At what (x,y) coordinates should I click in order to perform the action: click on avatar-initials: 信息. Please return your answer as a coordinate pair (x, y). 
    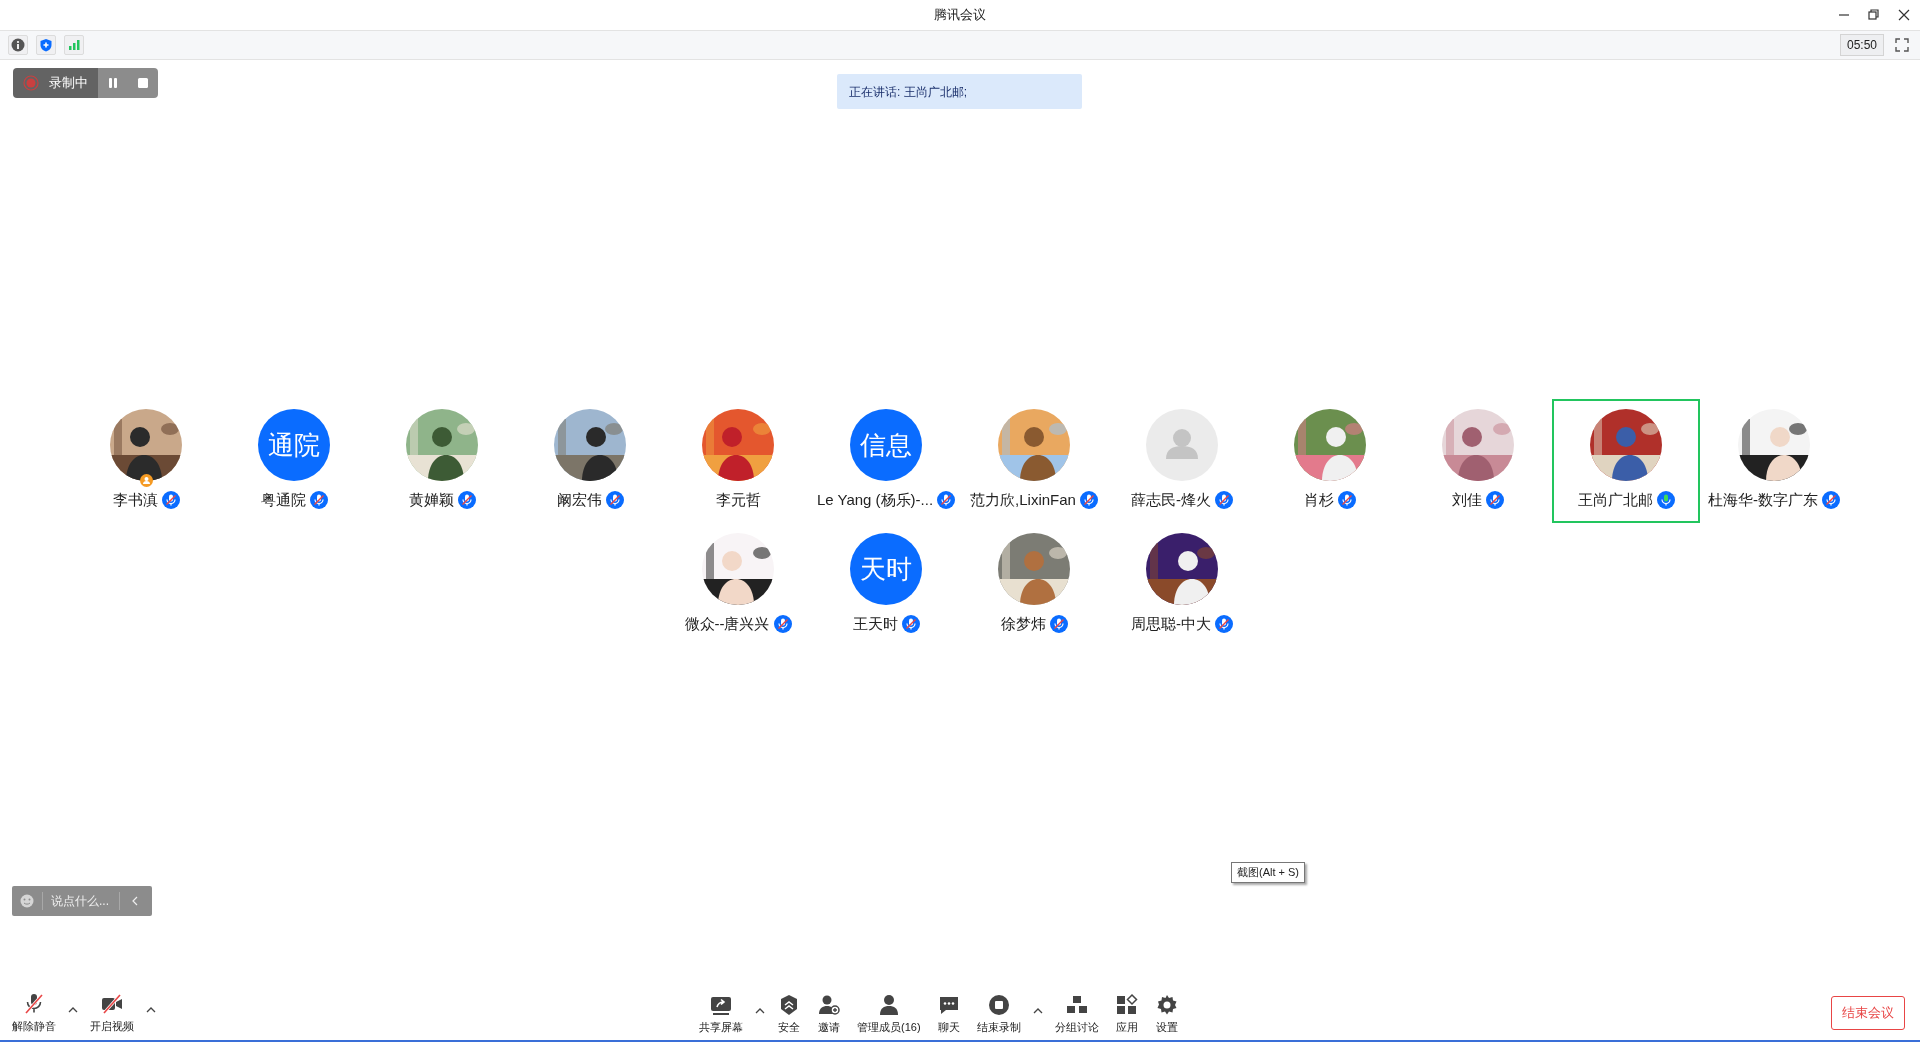
    Looking at the image, I should click on (886, 445).